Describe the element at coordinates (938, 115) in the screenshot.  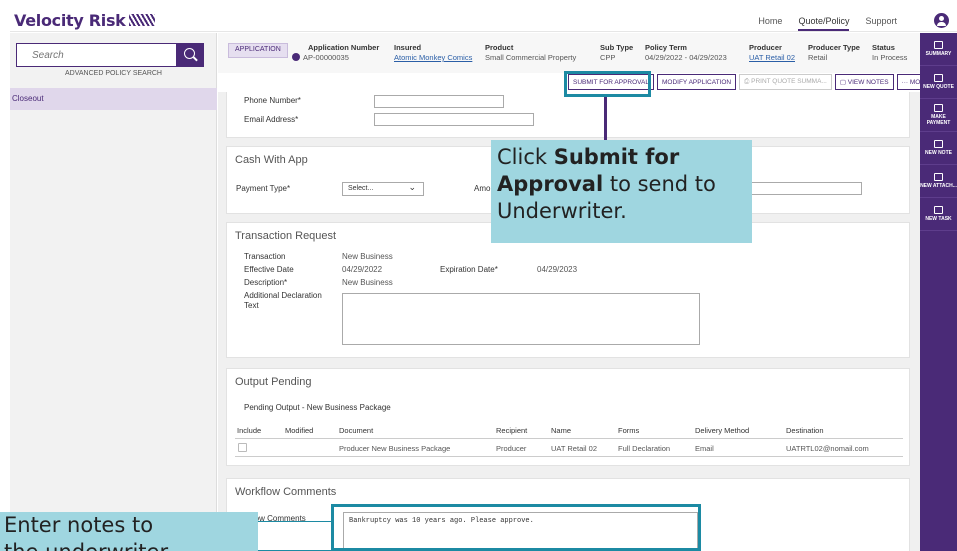
I see `toolbar-make-payment: MAKE PAYMENT` at that location.